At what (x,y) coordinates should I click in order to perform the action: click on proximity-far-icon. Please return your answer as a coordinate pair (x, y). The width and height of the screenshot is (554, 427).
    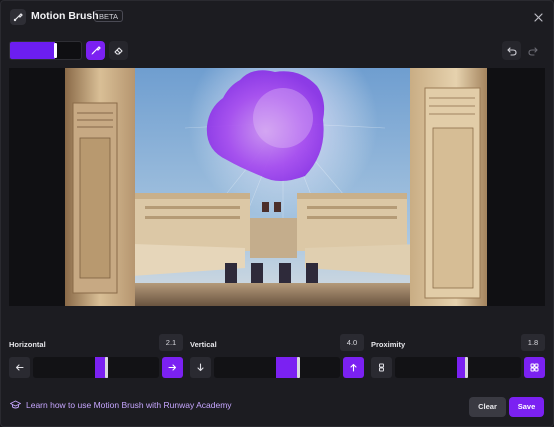
    Looking at the image, I should click on (534, 367).